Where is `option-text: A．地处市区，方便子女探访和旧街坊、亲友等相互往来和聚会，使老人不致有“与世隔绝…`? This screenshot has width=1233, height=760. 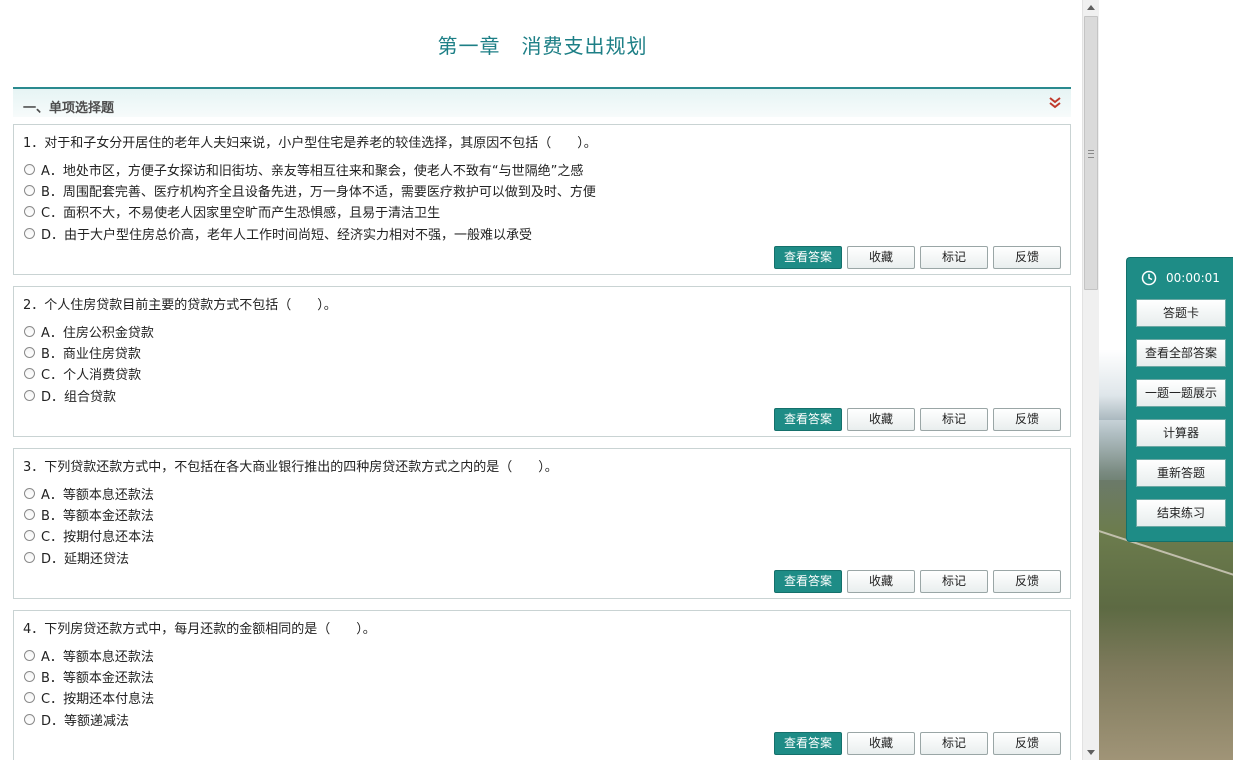
option-text: A．地处市区，方便子女探访和旧街坊、亲友等相互往来和聚会，使老人不致有“与世隔绝… is located at coordinates (312, 171).